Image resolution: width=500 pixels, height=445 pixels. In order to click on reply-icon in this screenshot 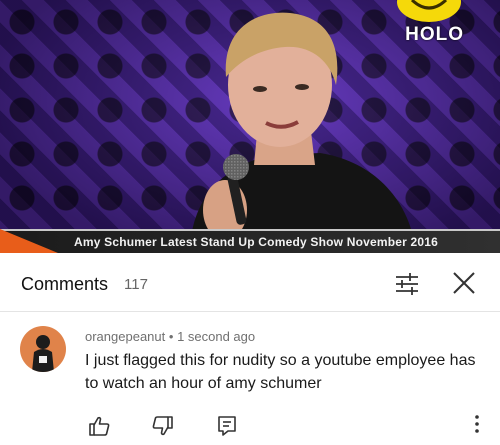, I will do `click(227, 426)`.